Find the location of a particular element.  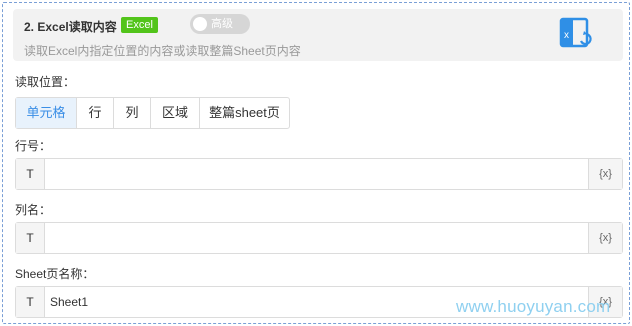

option-range: 区域 is located at coordinates (175, 113).